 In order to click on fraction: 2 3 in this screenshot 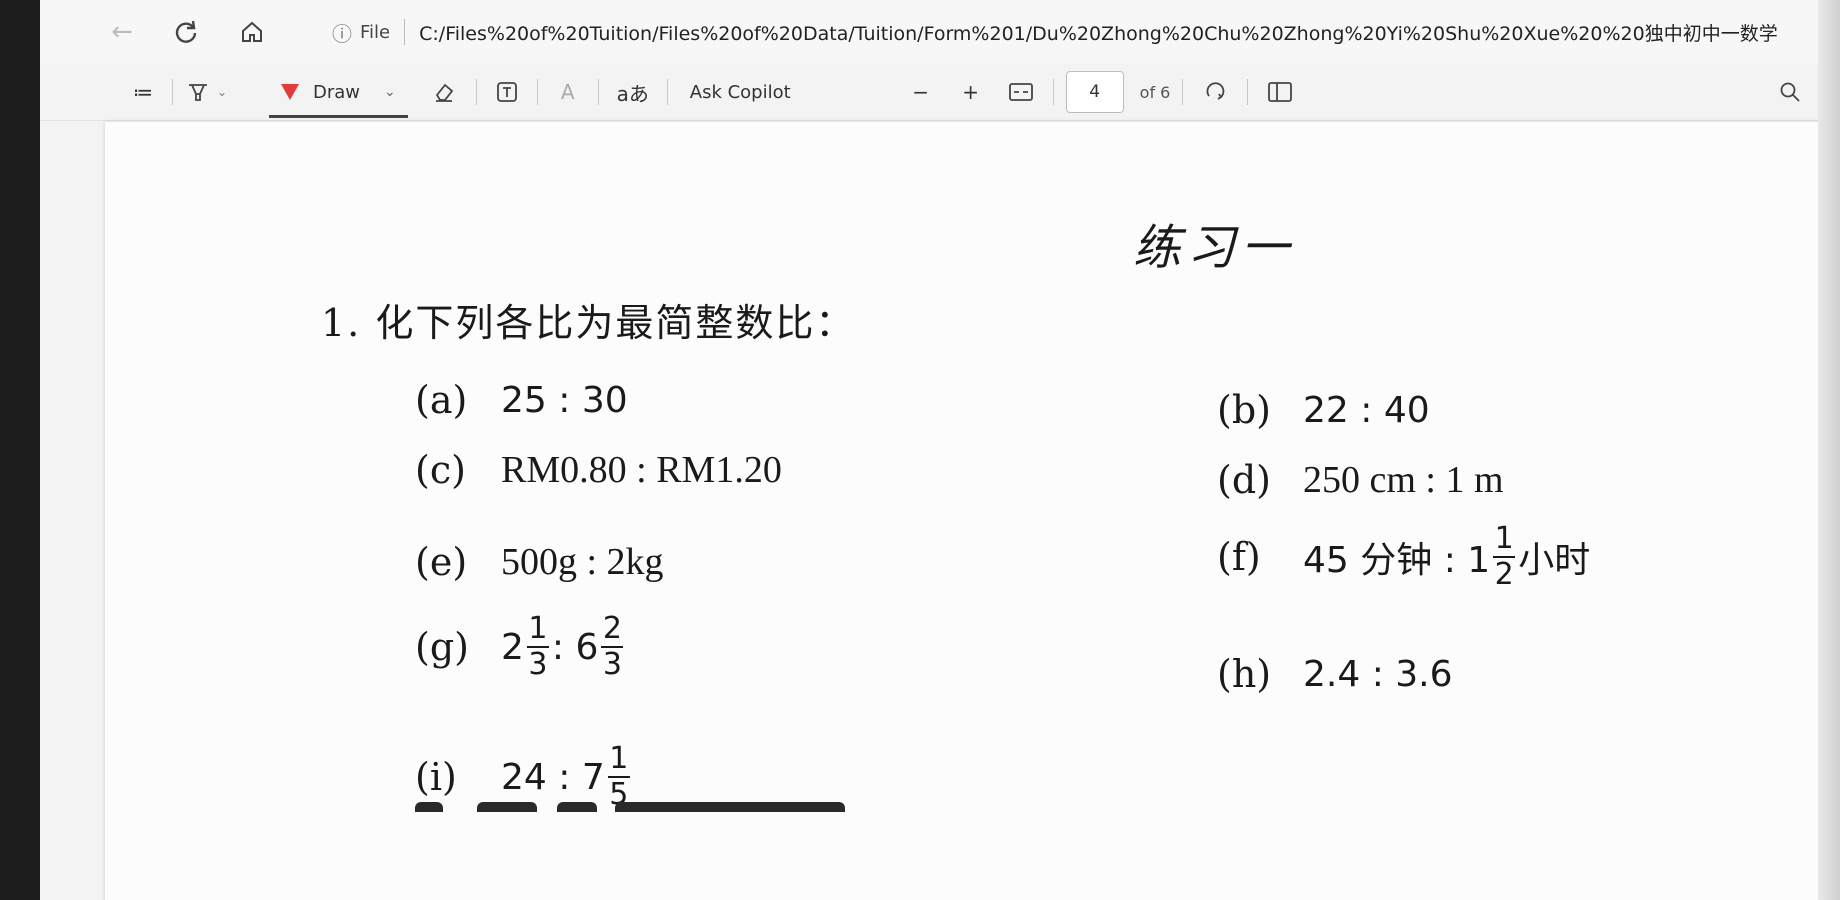, I will do `click(612, 646)`.